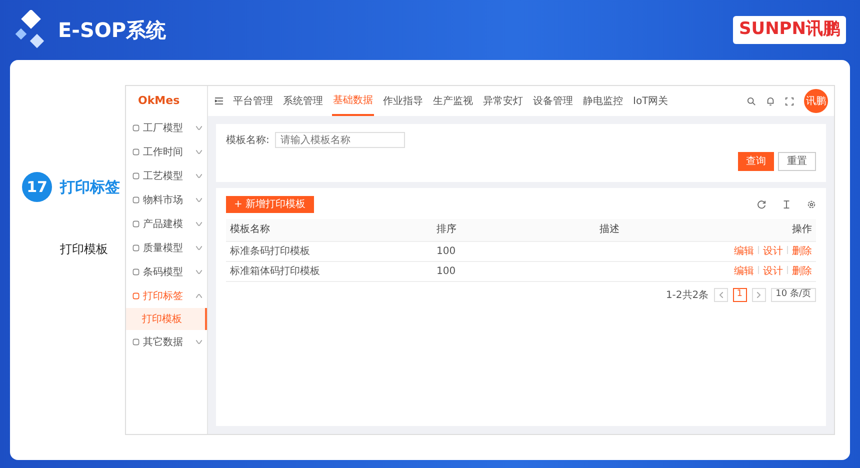 Image resolution: width=860 pixels, height=468 pixels. What do you see at coordinates (687, 295) in the screenshot?
I see `pagination-summary: 1-2共2条` at bounding box center [687, 295].